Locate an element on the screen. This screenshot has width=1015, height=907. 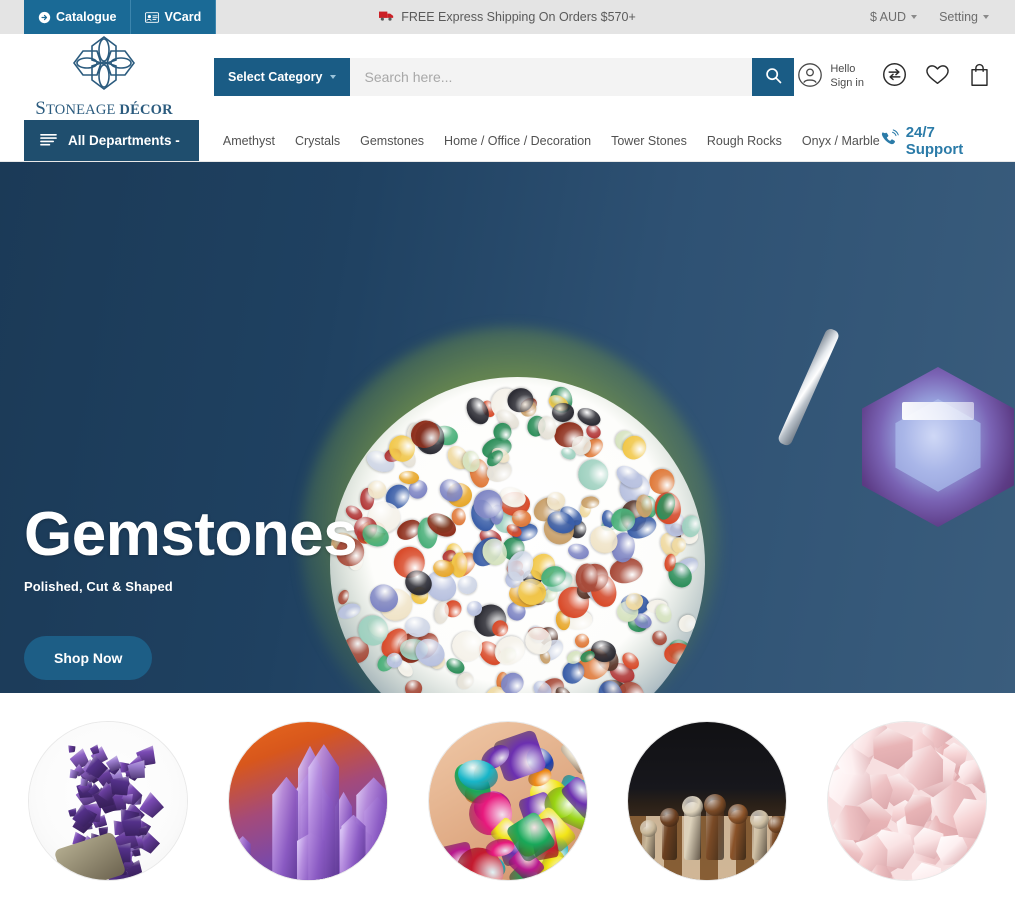
category-item-onyx-marble is located at coordinates (707, 801).